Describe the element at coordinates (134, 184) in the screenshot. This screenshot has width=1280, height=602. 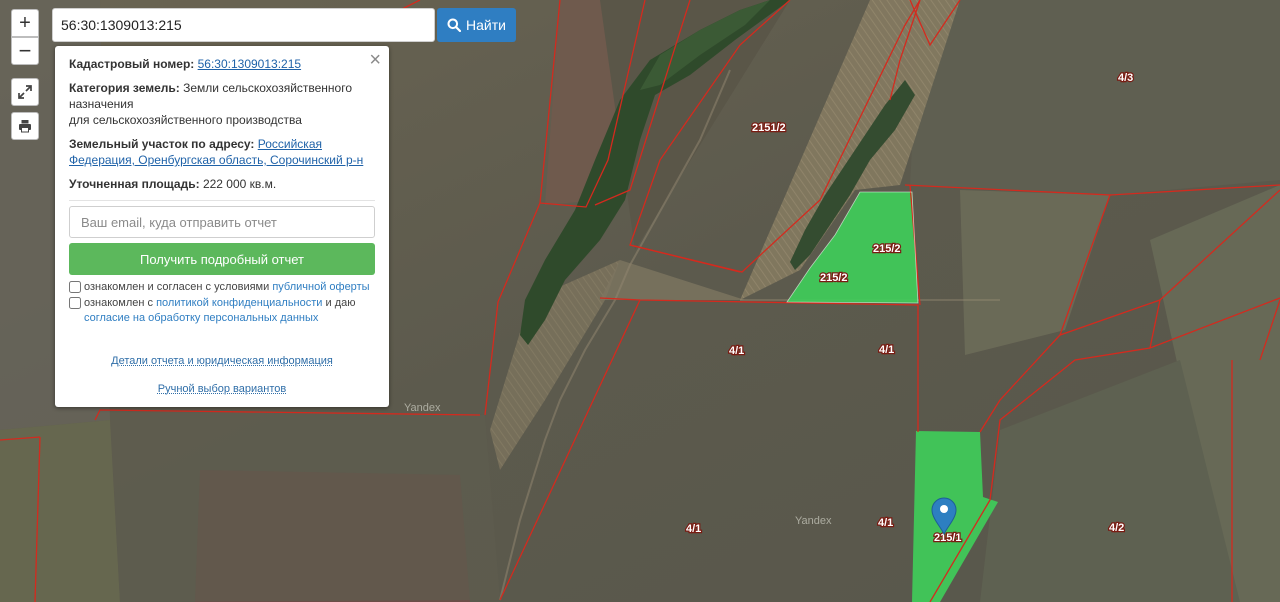
I see `area-label: Уточненная площадь:` at that location.